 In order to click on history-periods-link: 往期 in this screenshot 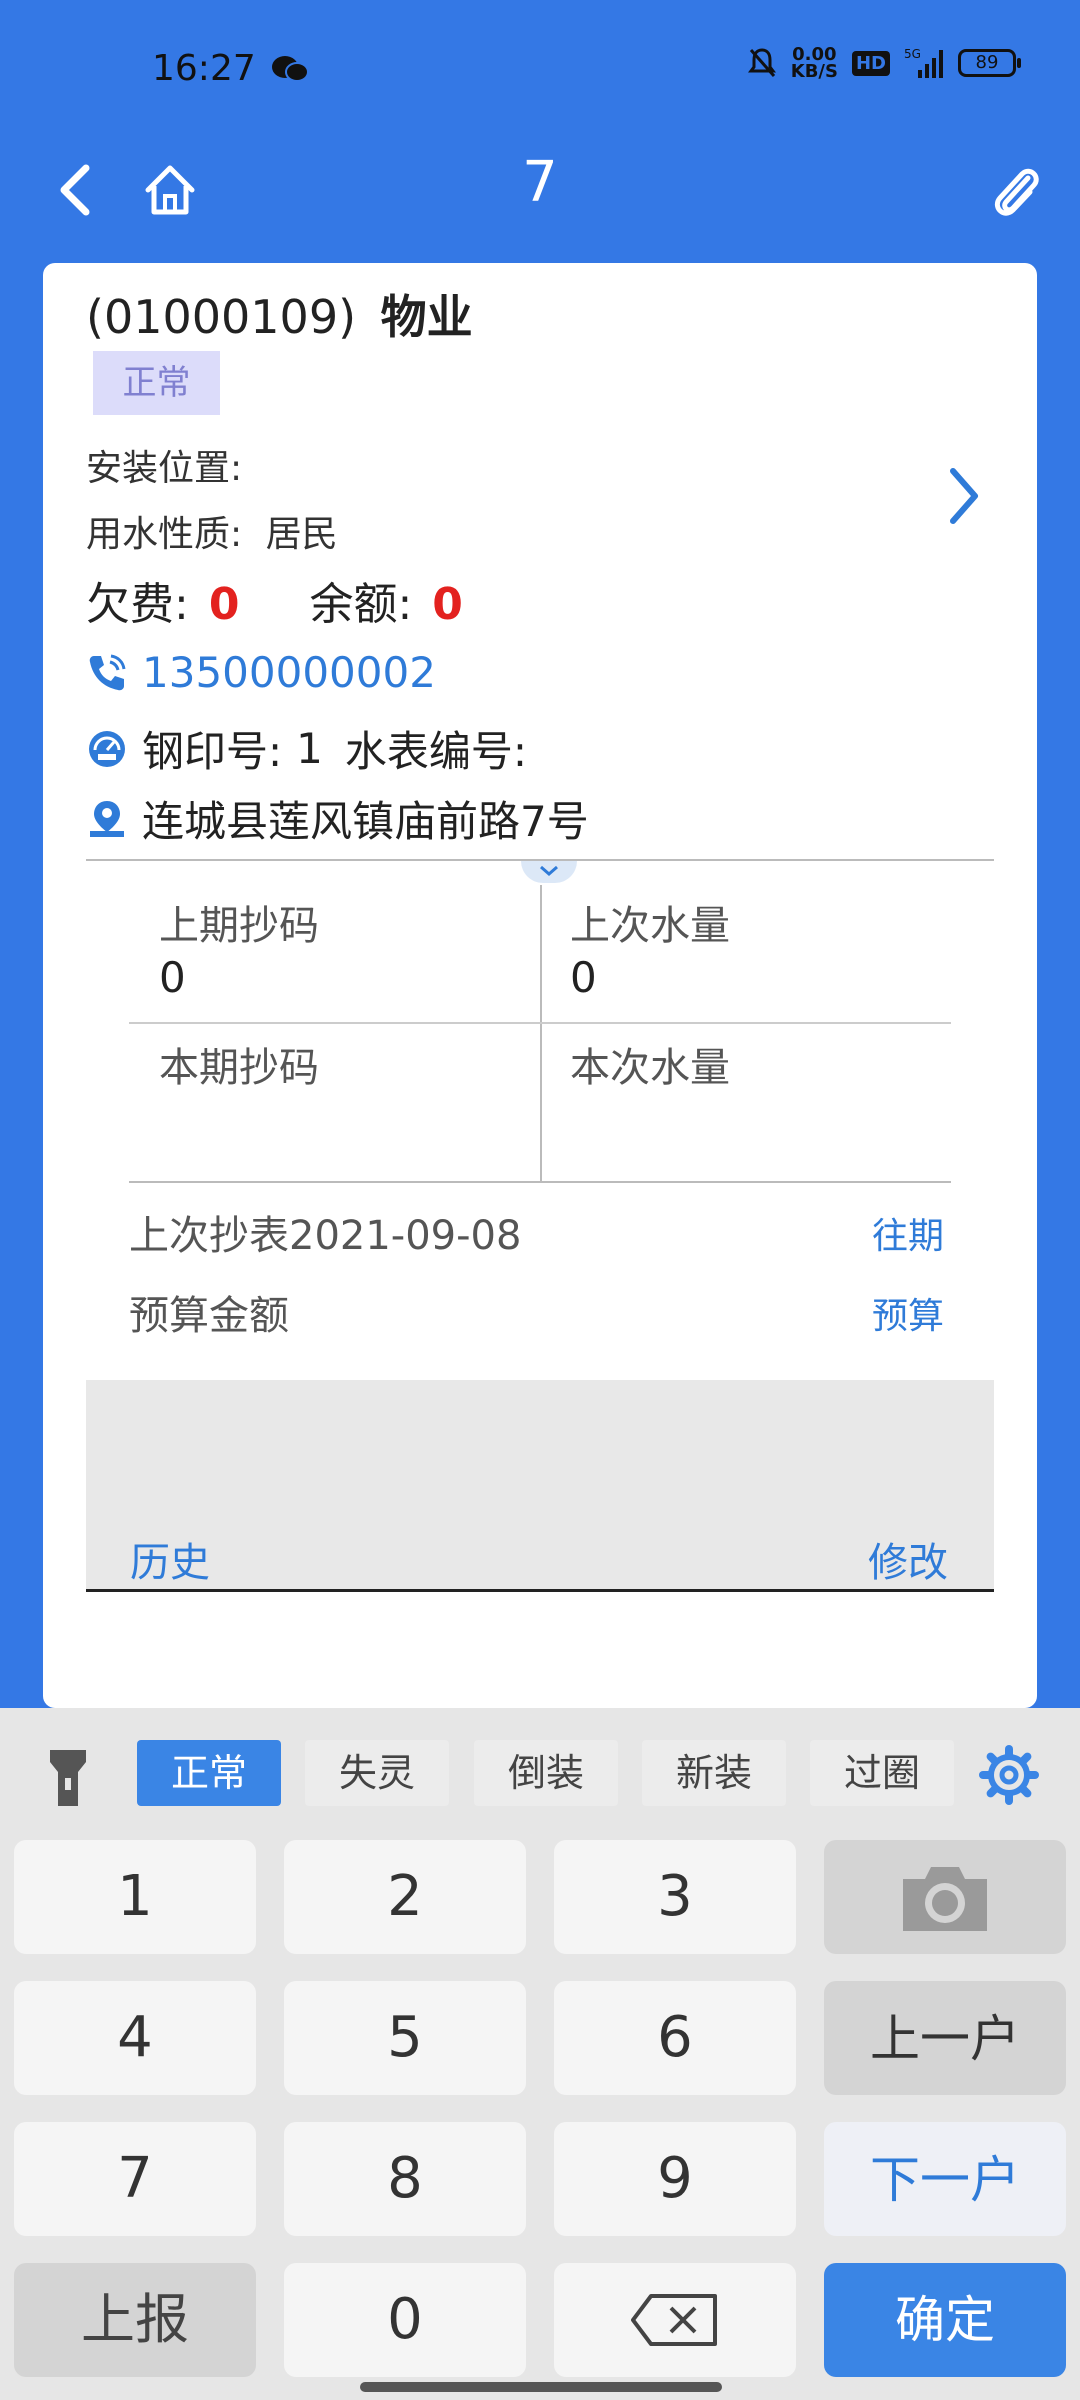, I will do `click(908, 1233)`.